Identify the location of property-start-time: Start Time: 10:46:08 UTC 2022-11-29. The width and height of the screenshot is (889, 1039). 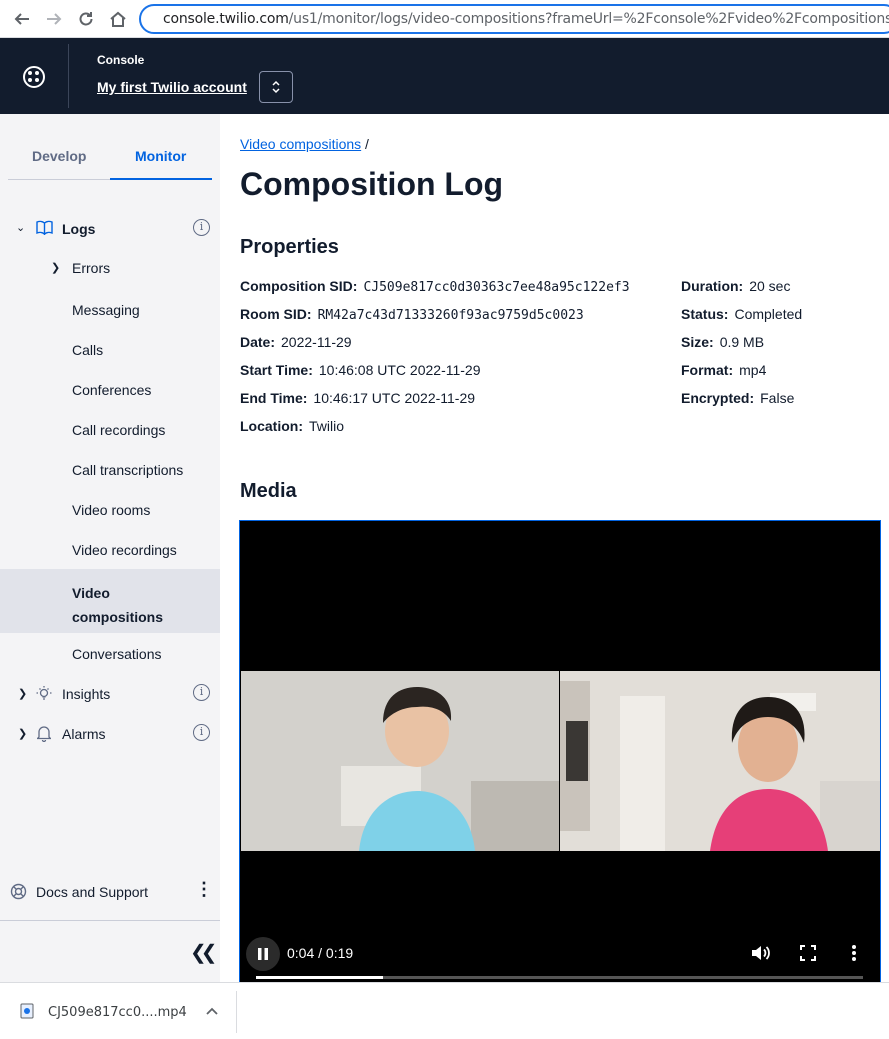
(360, 370).